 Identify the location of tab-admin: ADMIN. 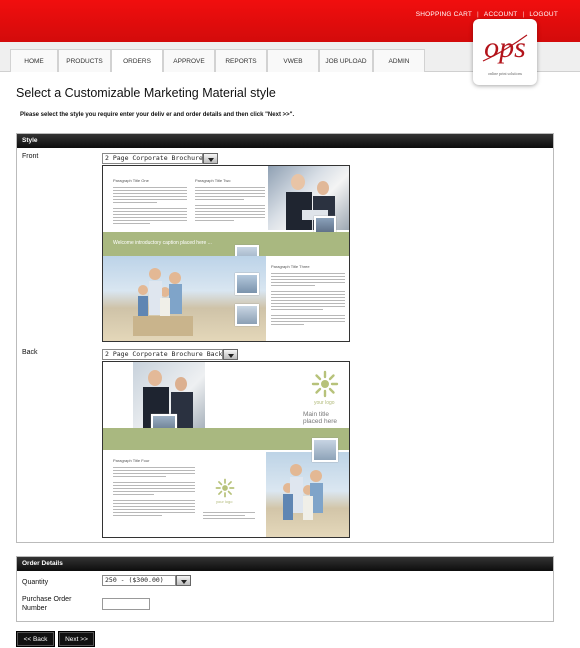
(399, 60).